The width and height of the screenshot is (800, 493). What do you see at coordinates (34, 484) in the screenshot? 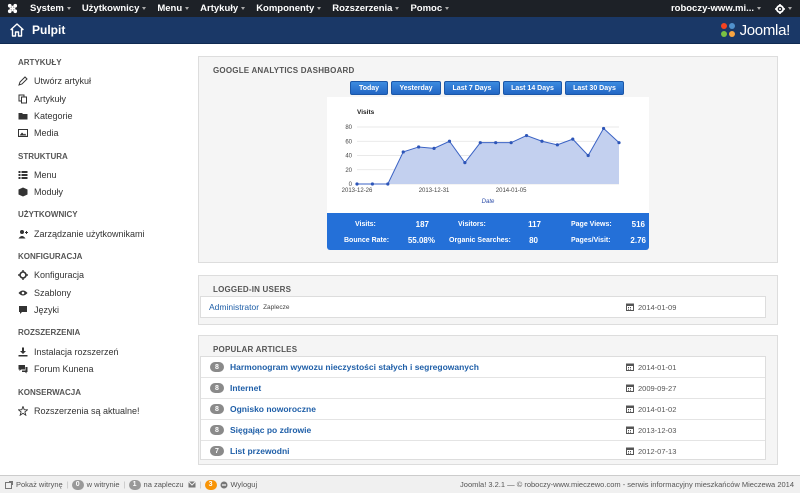
I see `show-site-link: Pokaż witrynę` at bounding box center [34, 484].